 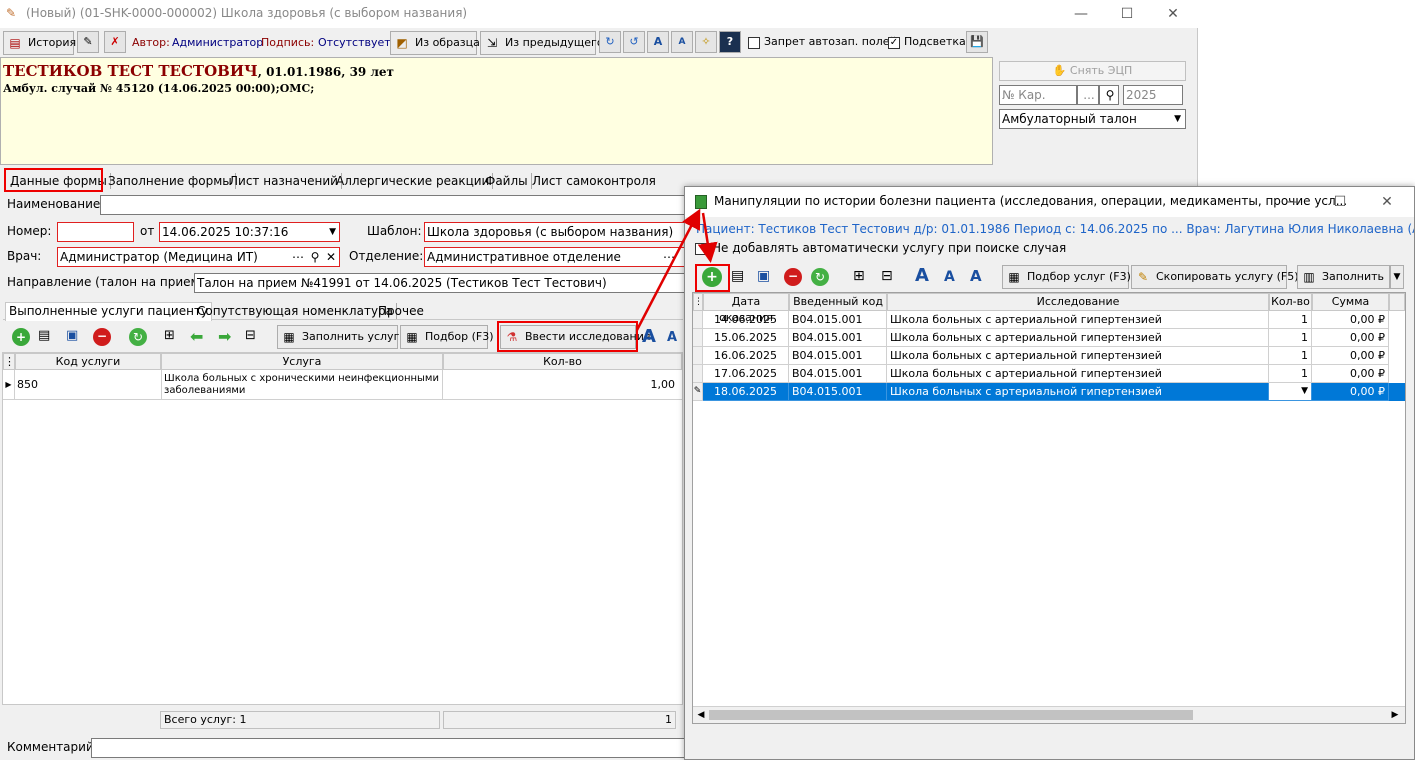 What do you see at coordinates (1387, 202) in the screenshot?
I see `dialog-close-button: ✕` at bounding box center [1387, 202].